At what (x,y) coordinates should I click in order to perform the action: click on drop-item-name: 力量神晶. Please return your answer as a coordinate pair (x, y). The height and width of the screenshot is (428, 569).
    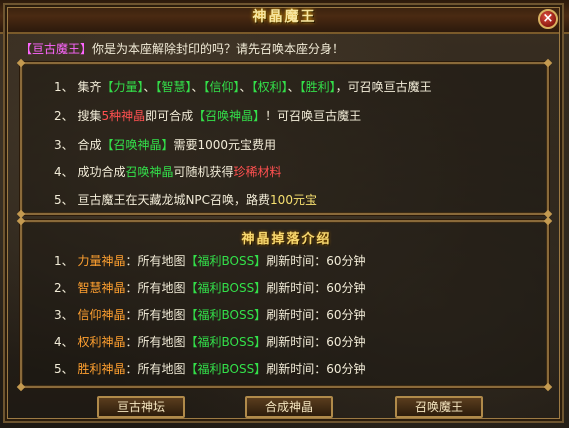
    Looking at the image, I should click on (101, 261).